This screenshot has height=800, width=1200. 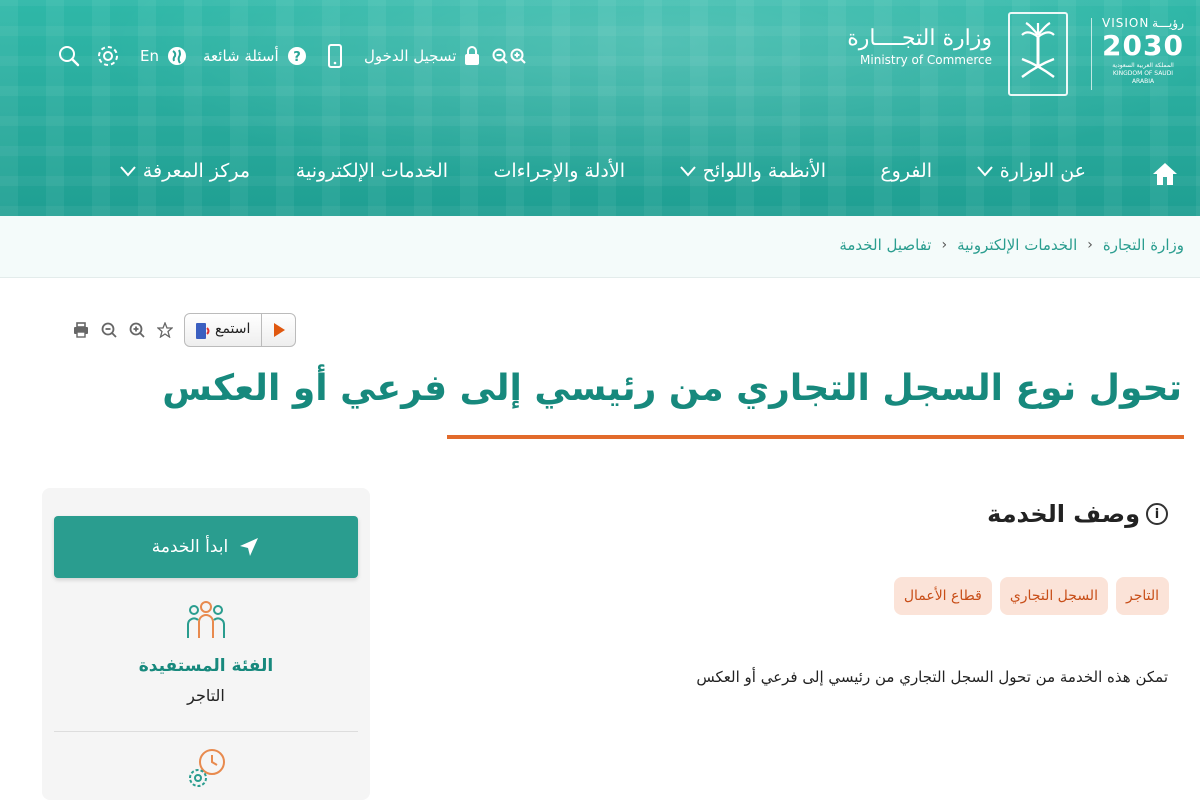 I want to click on duration-section, so click(x=206, y=768).